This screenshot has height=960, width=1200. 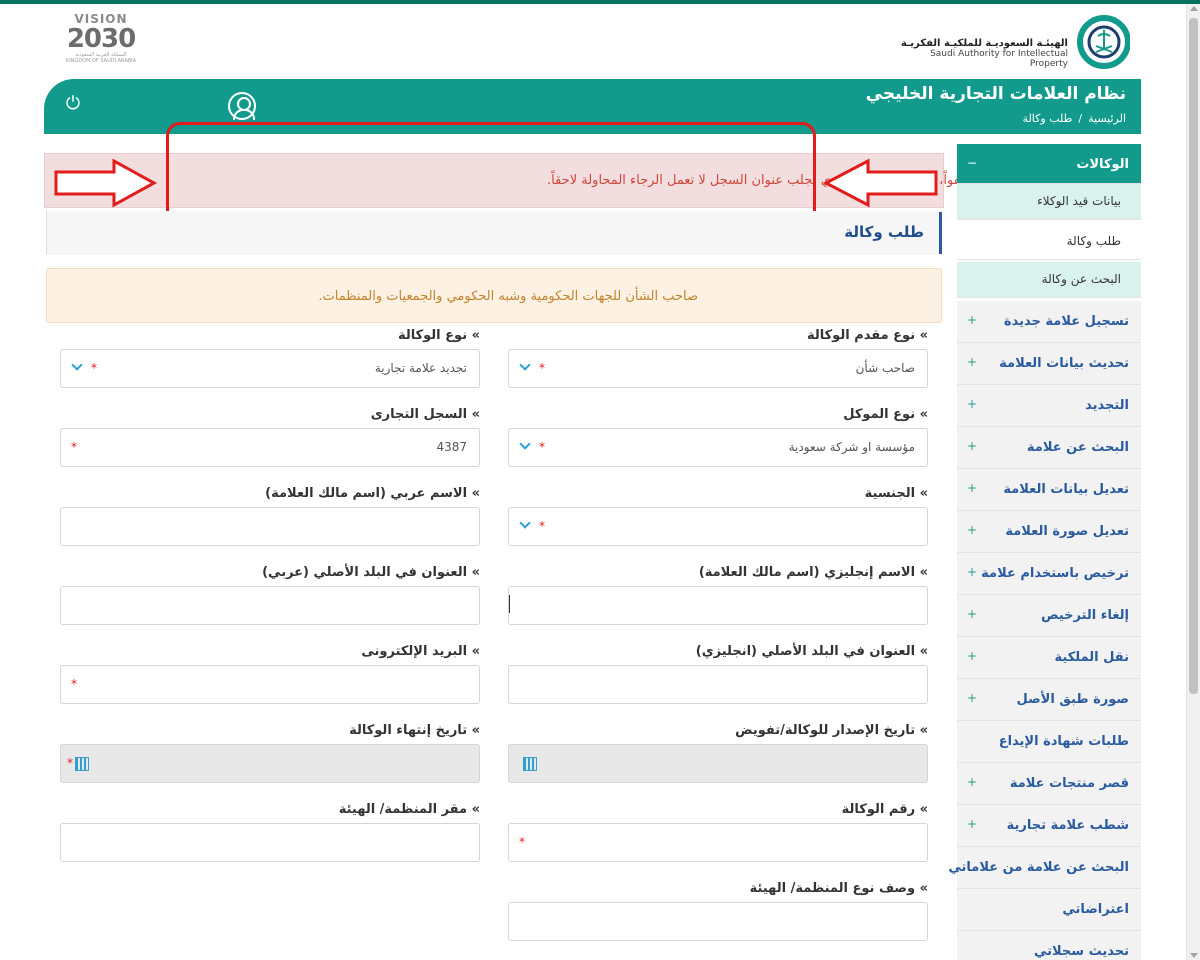 I want to click on text-caret, so click(x=509, y=604).